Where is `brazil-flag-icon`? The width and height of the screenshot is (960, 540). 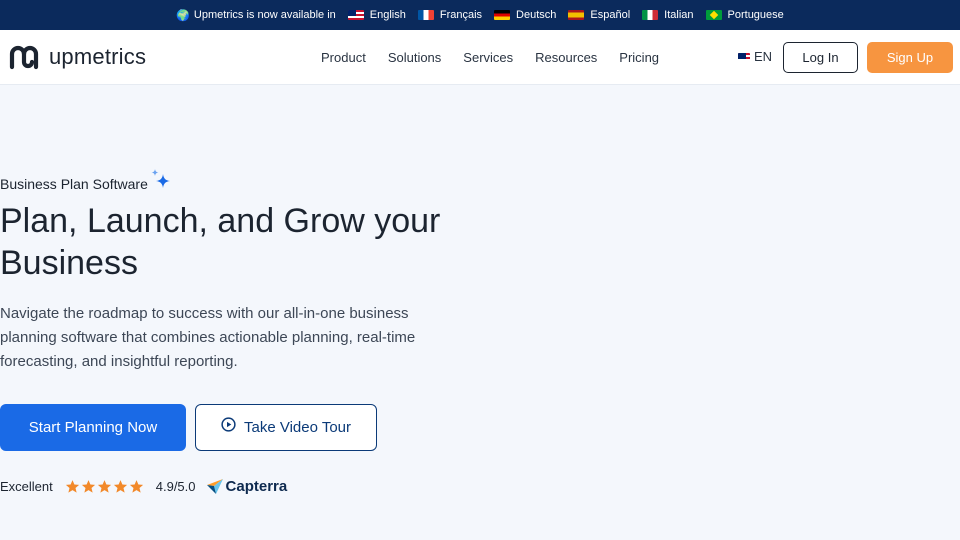 brazil-flag-icon is located at coordinates (713, 15).